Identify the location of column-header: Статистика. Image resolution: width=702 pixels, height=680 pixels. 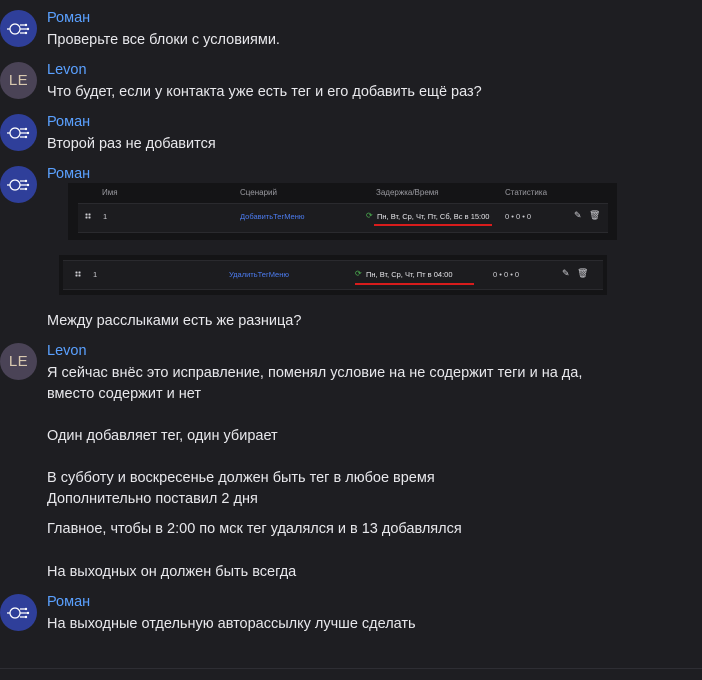
(526, 192).